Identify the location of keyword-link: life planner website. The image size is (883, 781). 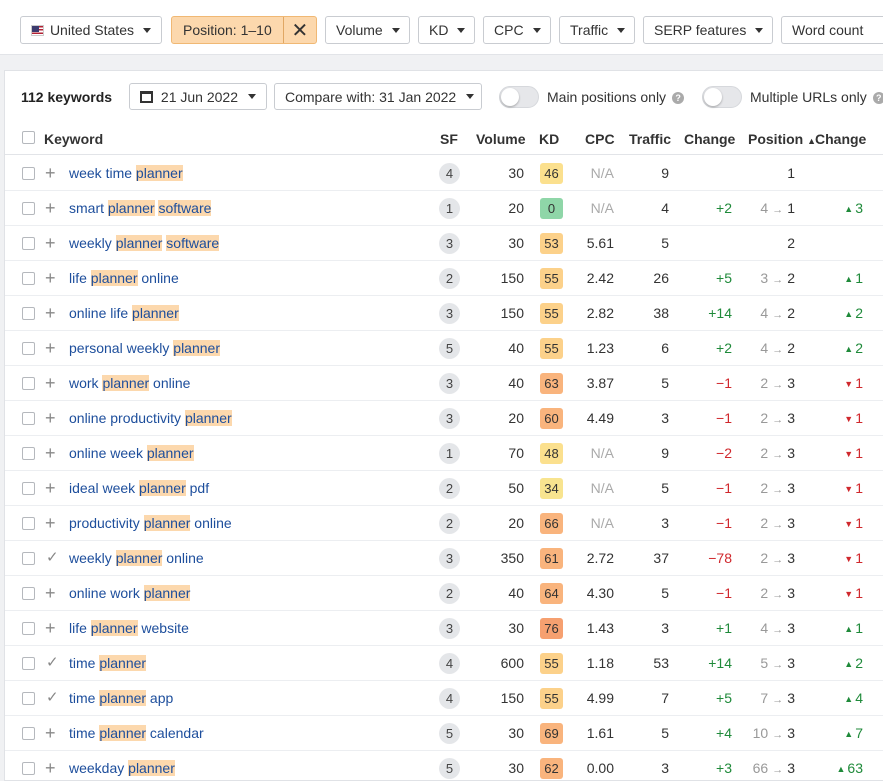
(129, 628).